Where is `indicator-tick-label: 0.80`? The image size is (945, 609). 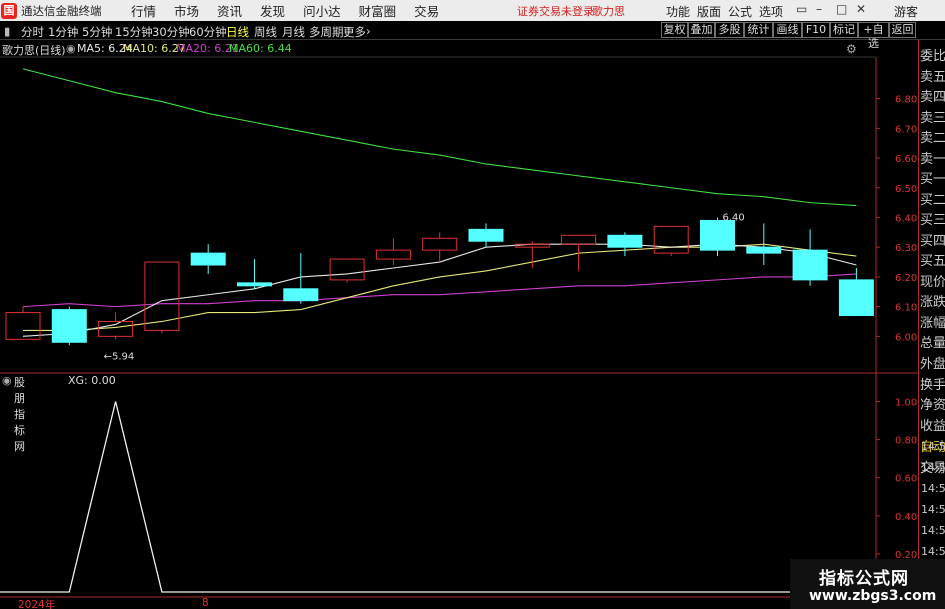 indicator-tick-label: 0.80 is located at coordinates (906, 441).